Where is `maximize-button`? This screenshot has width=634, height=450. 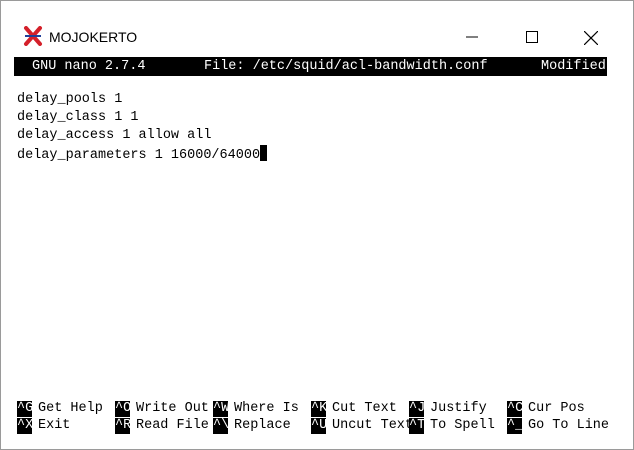
maximize-button is located at coordinates (532, 37).